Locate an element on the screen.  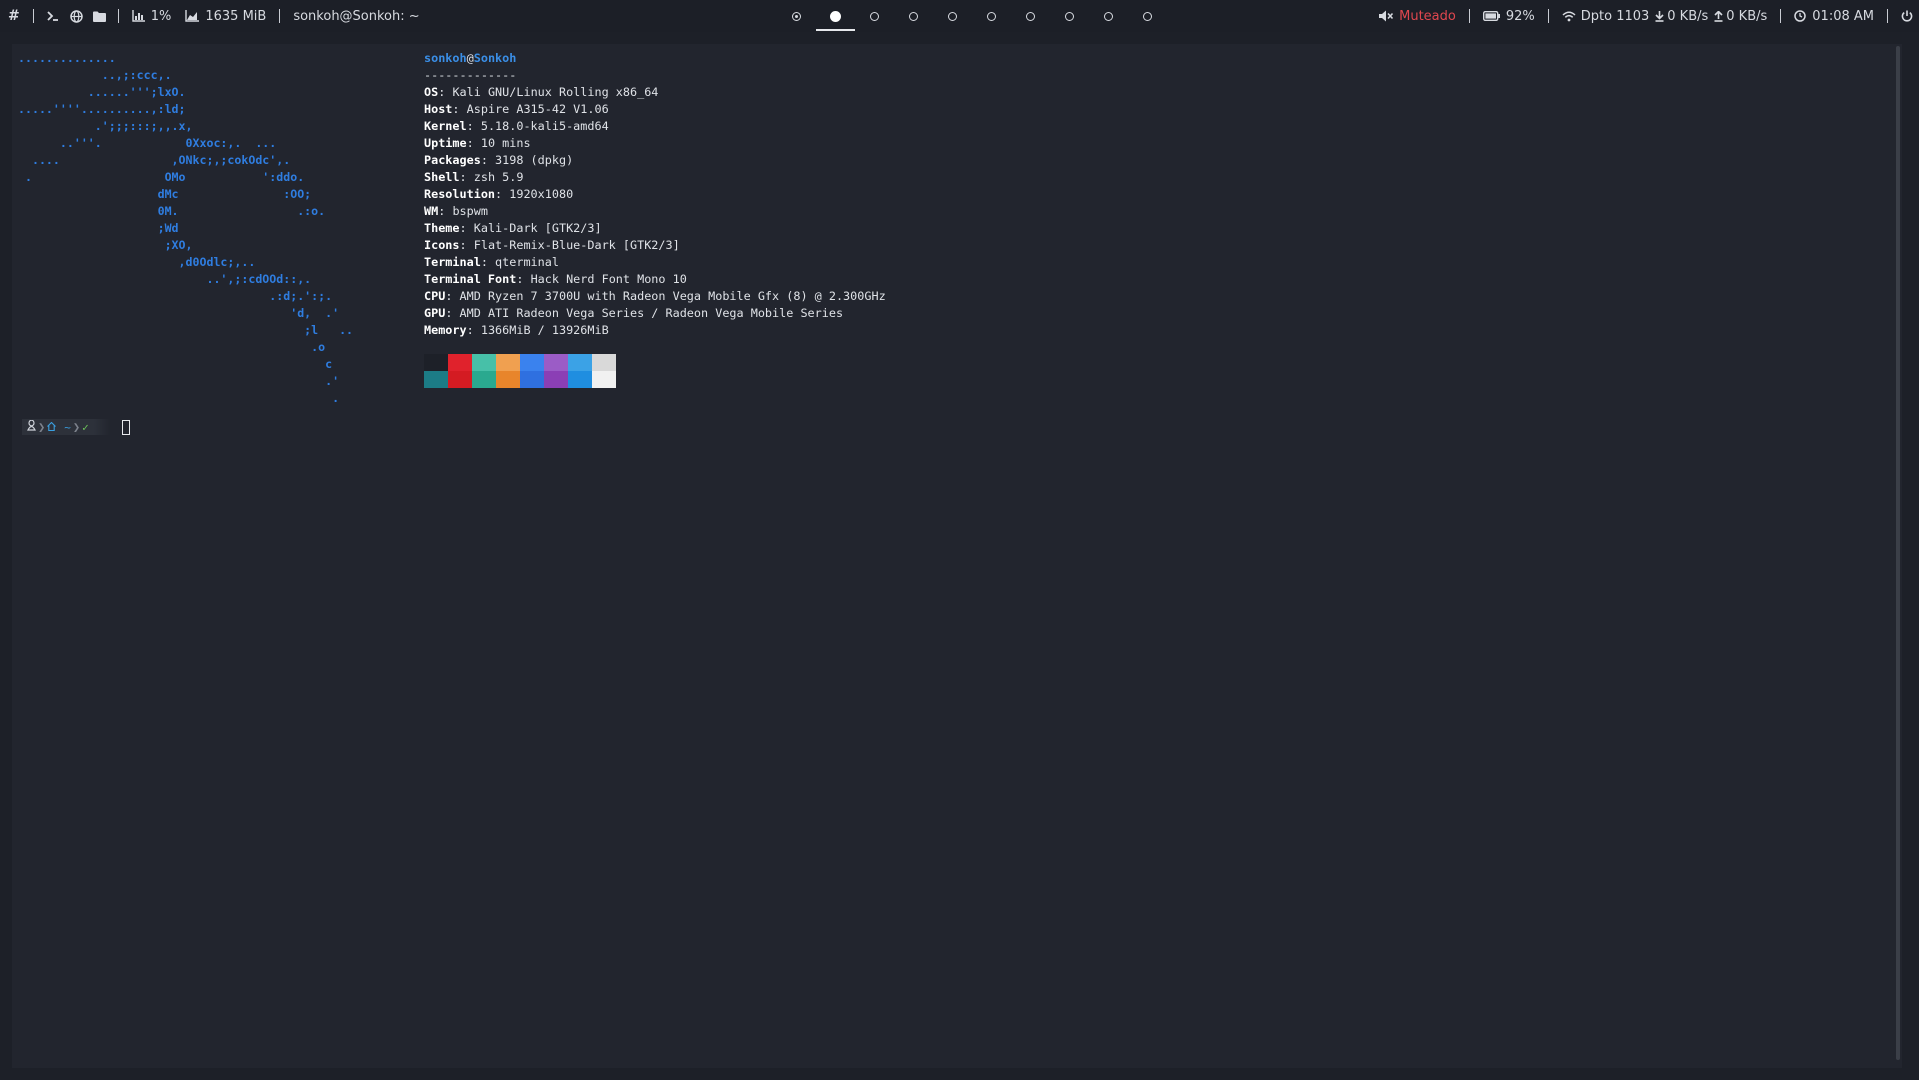
info-key: Terminal is located at coordinates (452, 262).